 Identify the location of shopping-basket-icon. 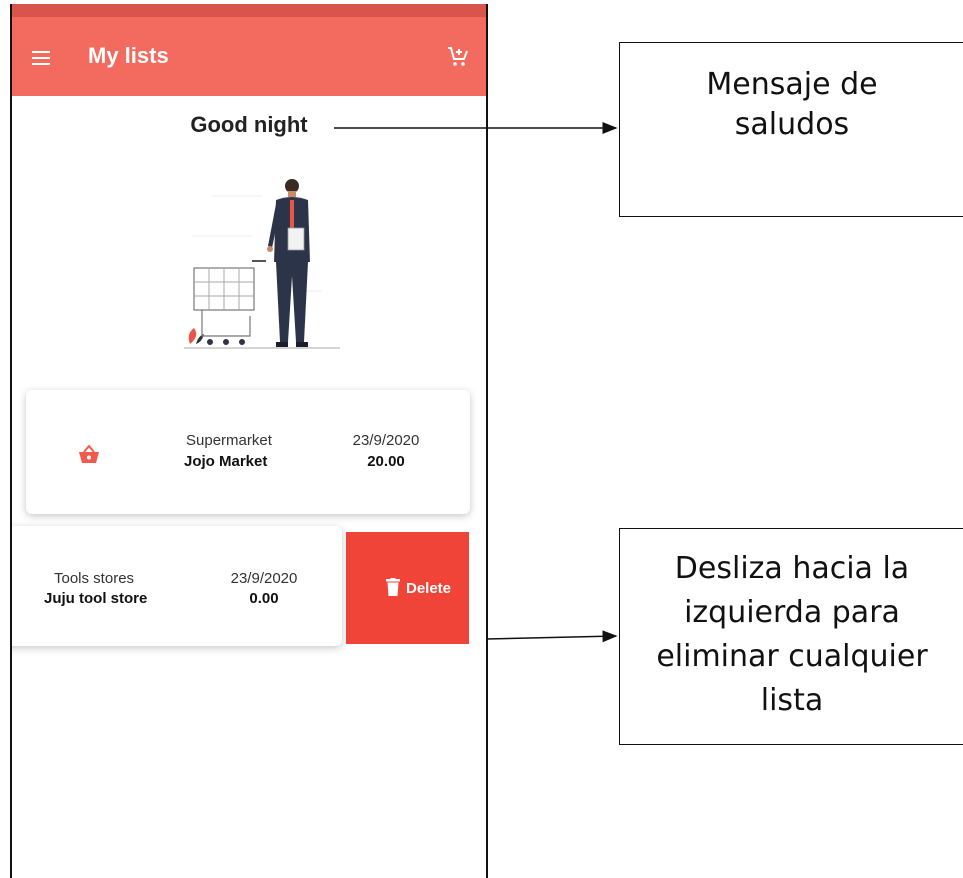
(89, 453).